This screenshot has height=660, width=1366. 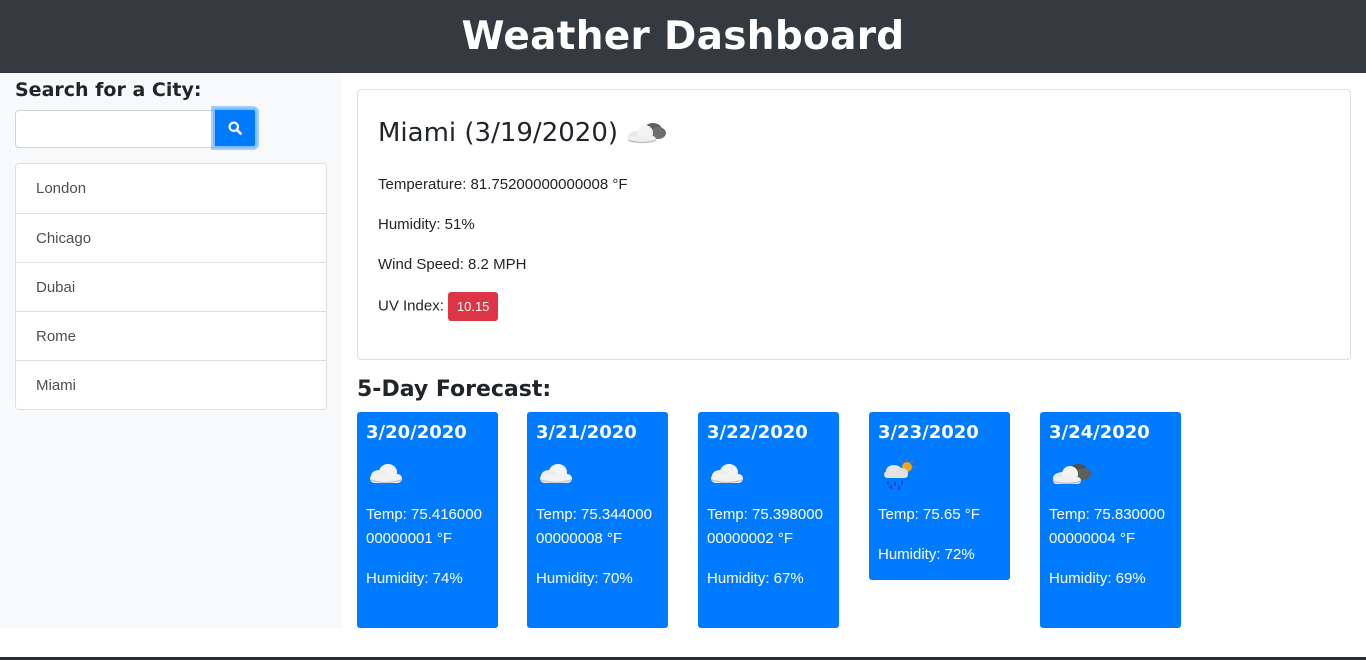 I want to click on forecast-humidity: Humidity: 70%, so click(x=584, y=578).